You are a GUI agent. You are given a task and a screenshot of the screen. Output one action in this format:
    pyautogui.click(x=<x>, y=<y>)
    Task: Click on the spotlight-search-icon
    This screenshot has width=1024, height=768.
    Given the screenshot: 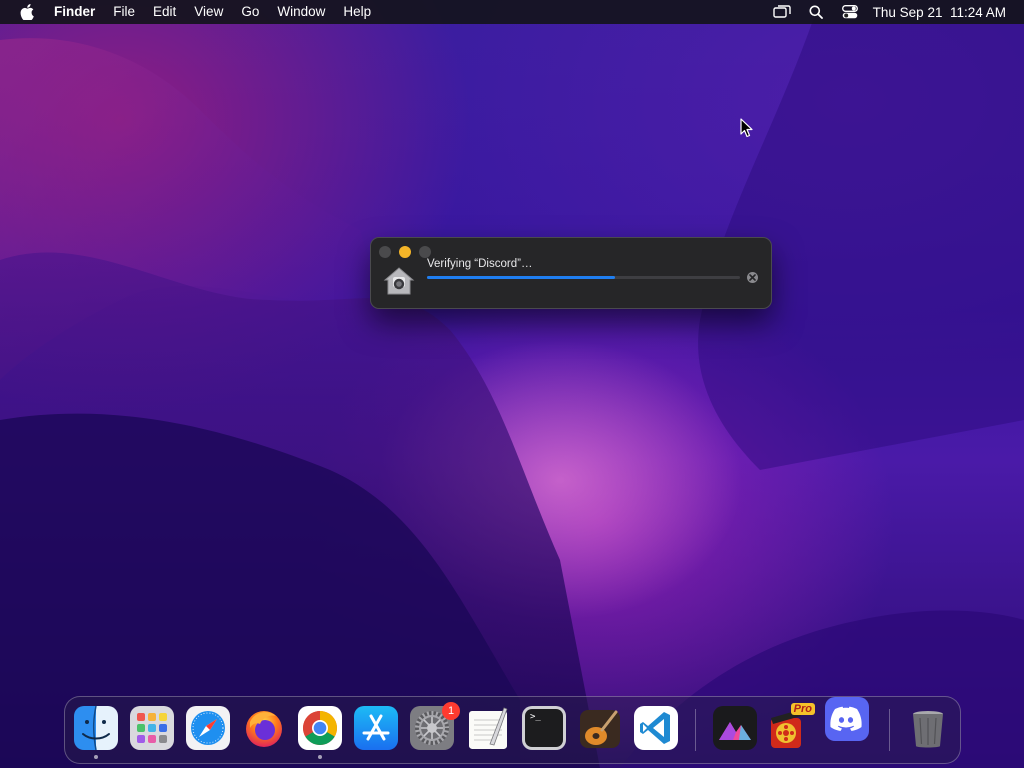 What is the action you would take?
    pyautogui.click(x=816, y=12)
    